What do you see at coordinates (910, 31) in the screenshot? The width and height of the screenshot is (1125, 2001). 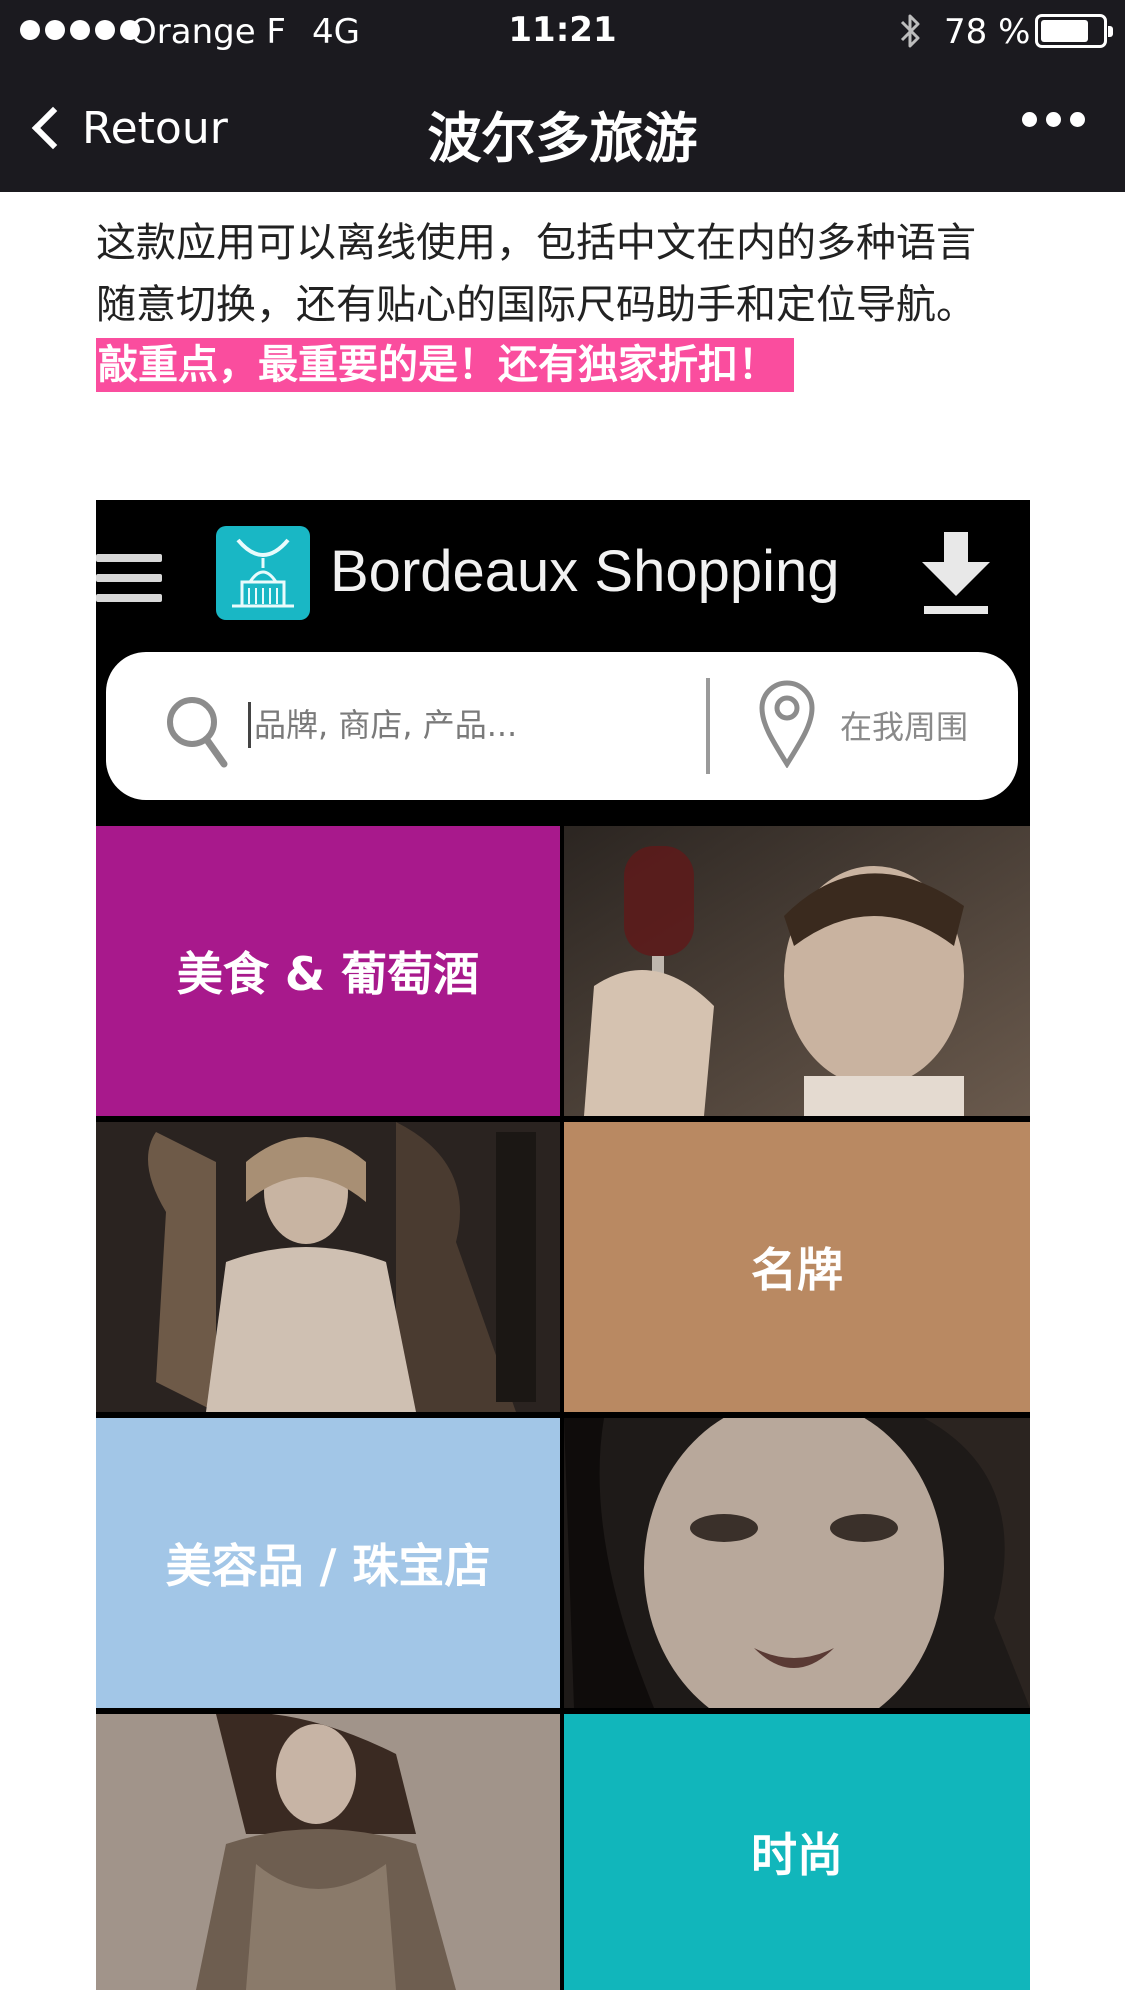 I see `bluetooth-icon` at bounding box center [910, 31].